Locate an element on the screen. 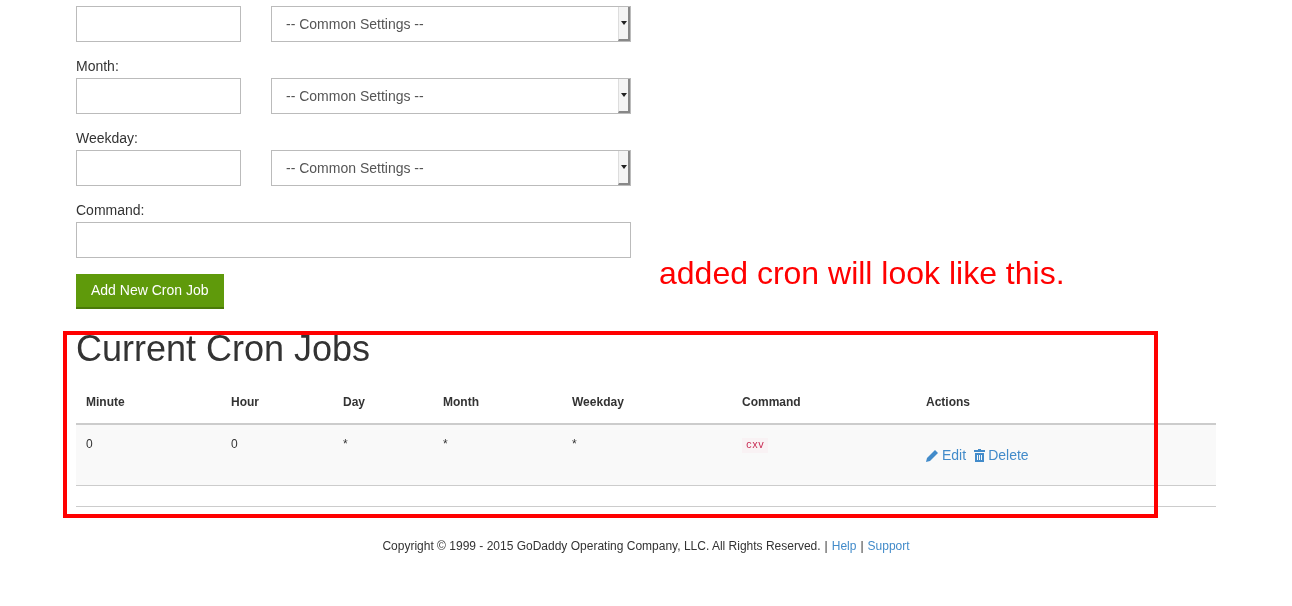 The width and height of the screenshot is (1292, 606). footer-link: Help is located at coordinates (844, 546).